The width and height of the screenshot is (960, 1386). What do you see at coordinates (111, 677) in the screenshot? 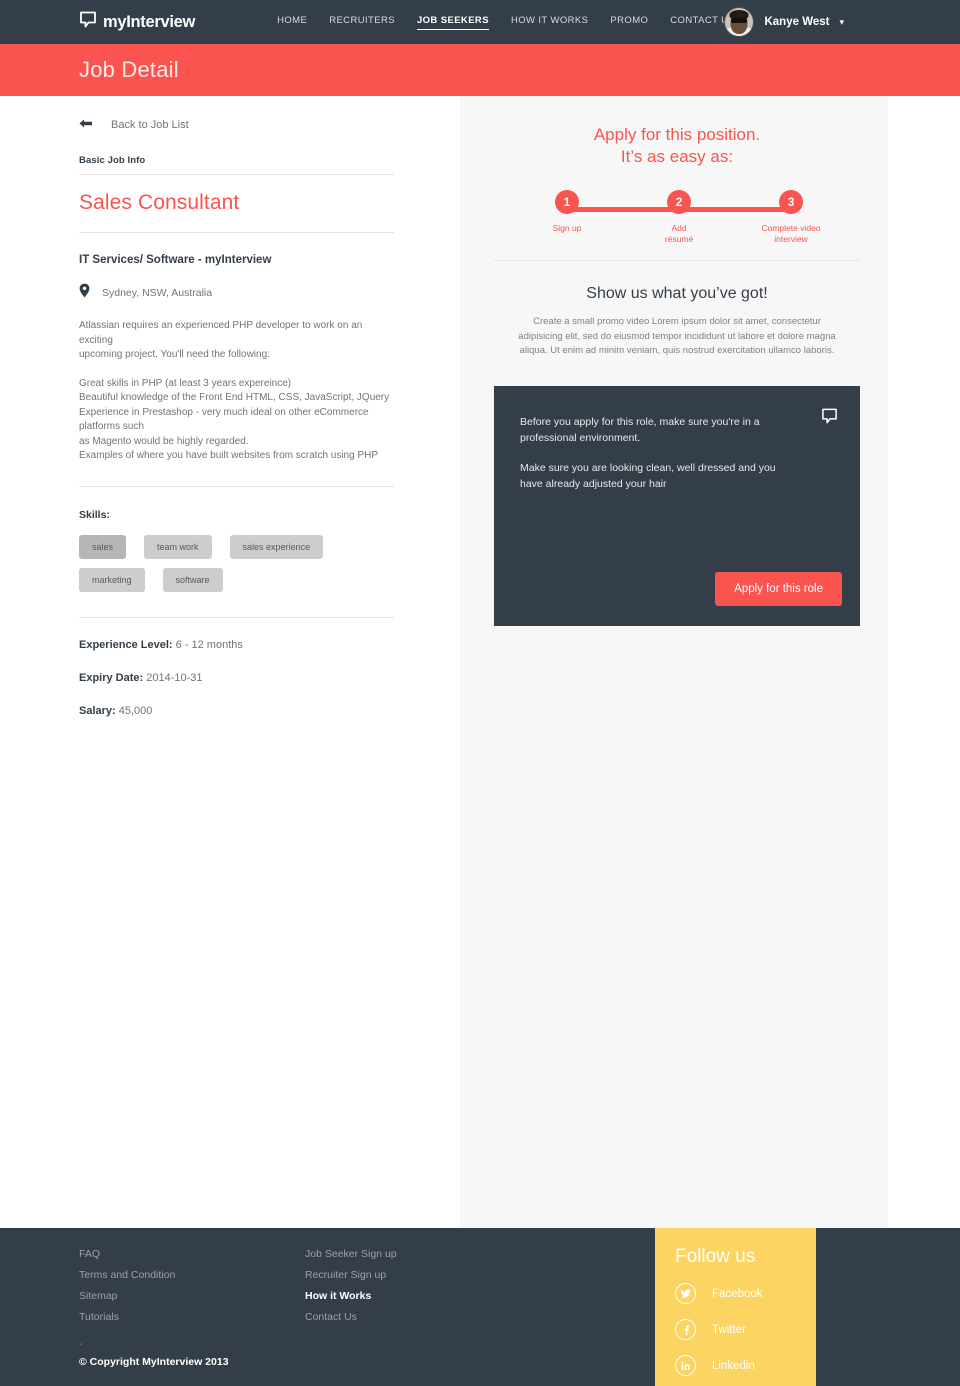
I see `expiry-date-key: Expiry Date:` at bounding box center [111, 677].